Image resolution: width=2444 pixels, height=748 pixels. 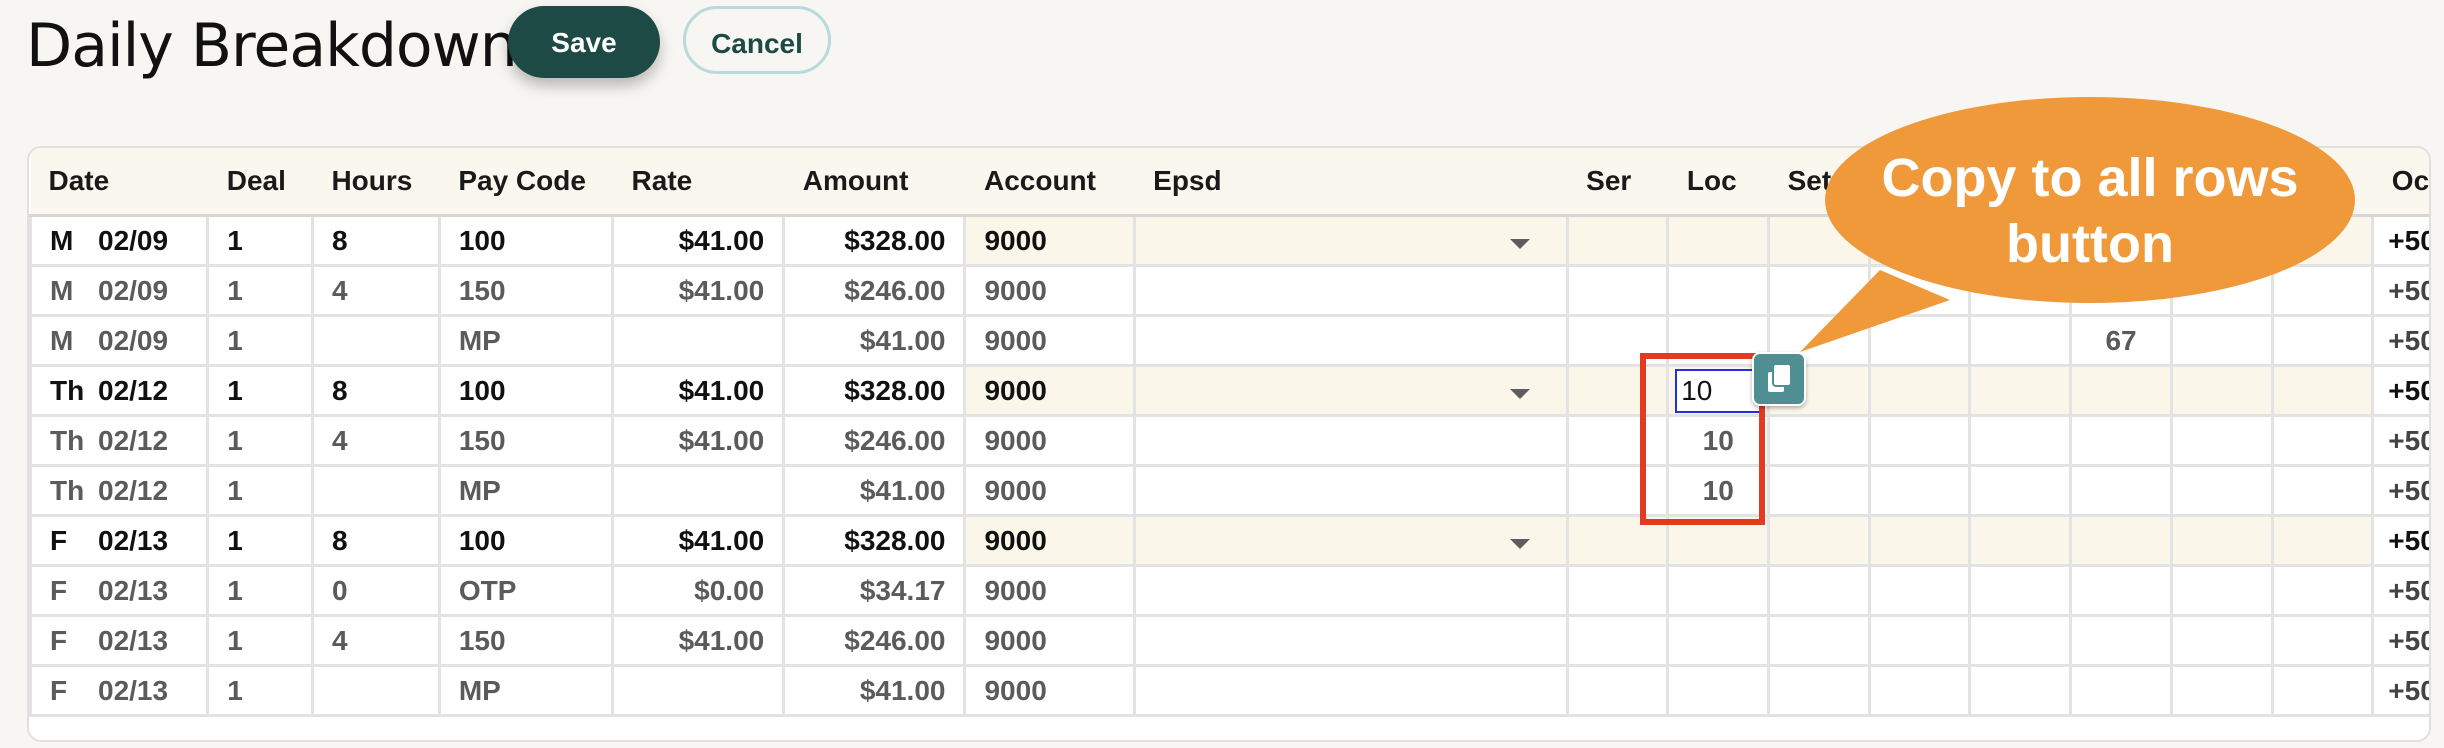 What do you see at coordinates (526, 182) in the screenshot?
I see `column-header: Pay Code` at bounding box center [526, 182].